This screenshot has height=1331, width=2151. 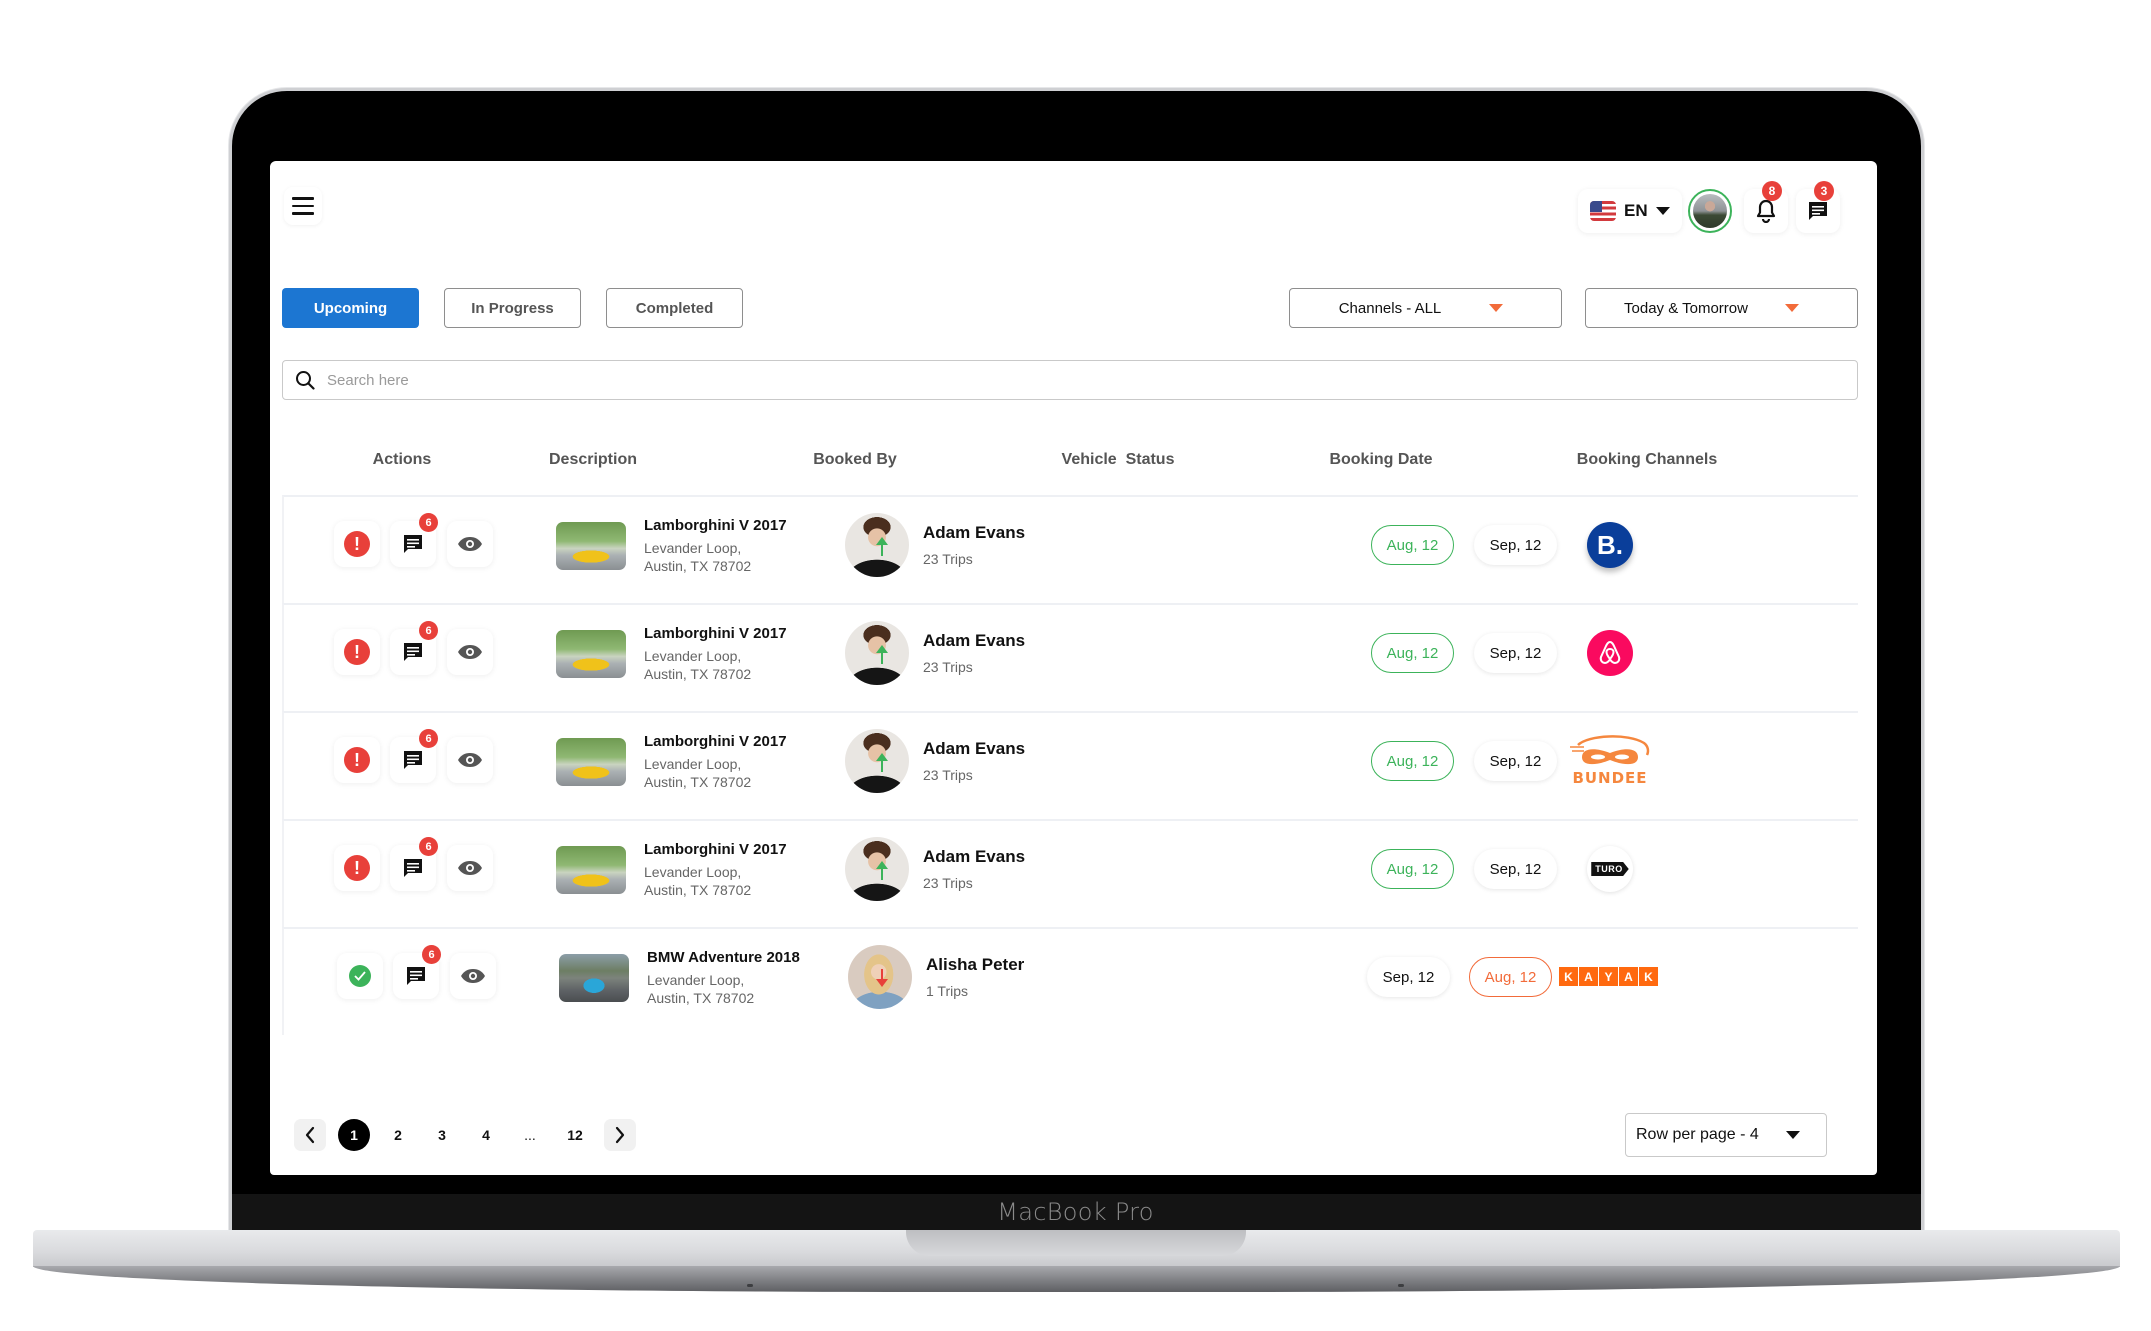 I want to click on booking-status-button, so click(x=360, y=976).